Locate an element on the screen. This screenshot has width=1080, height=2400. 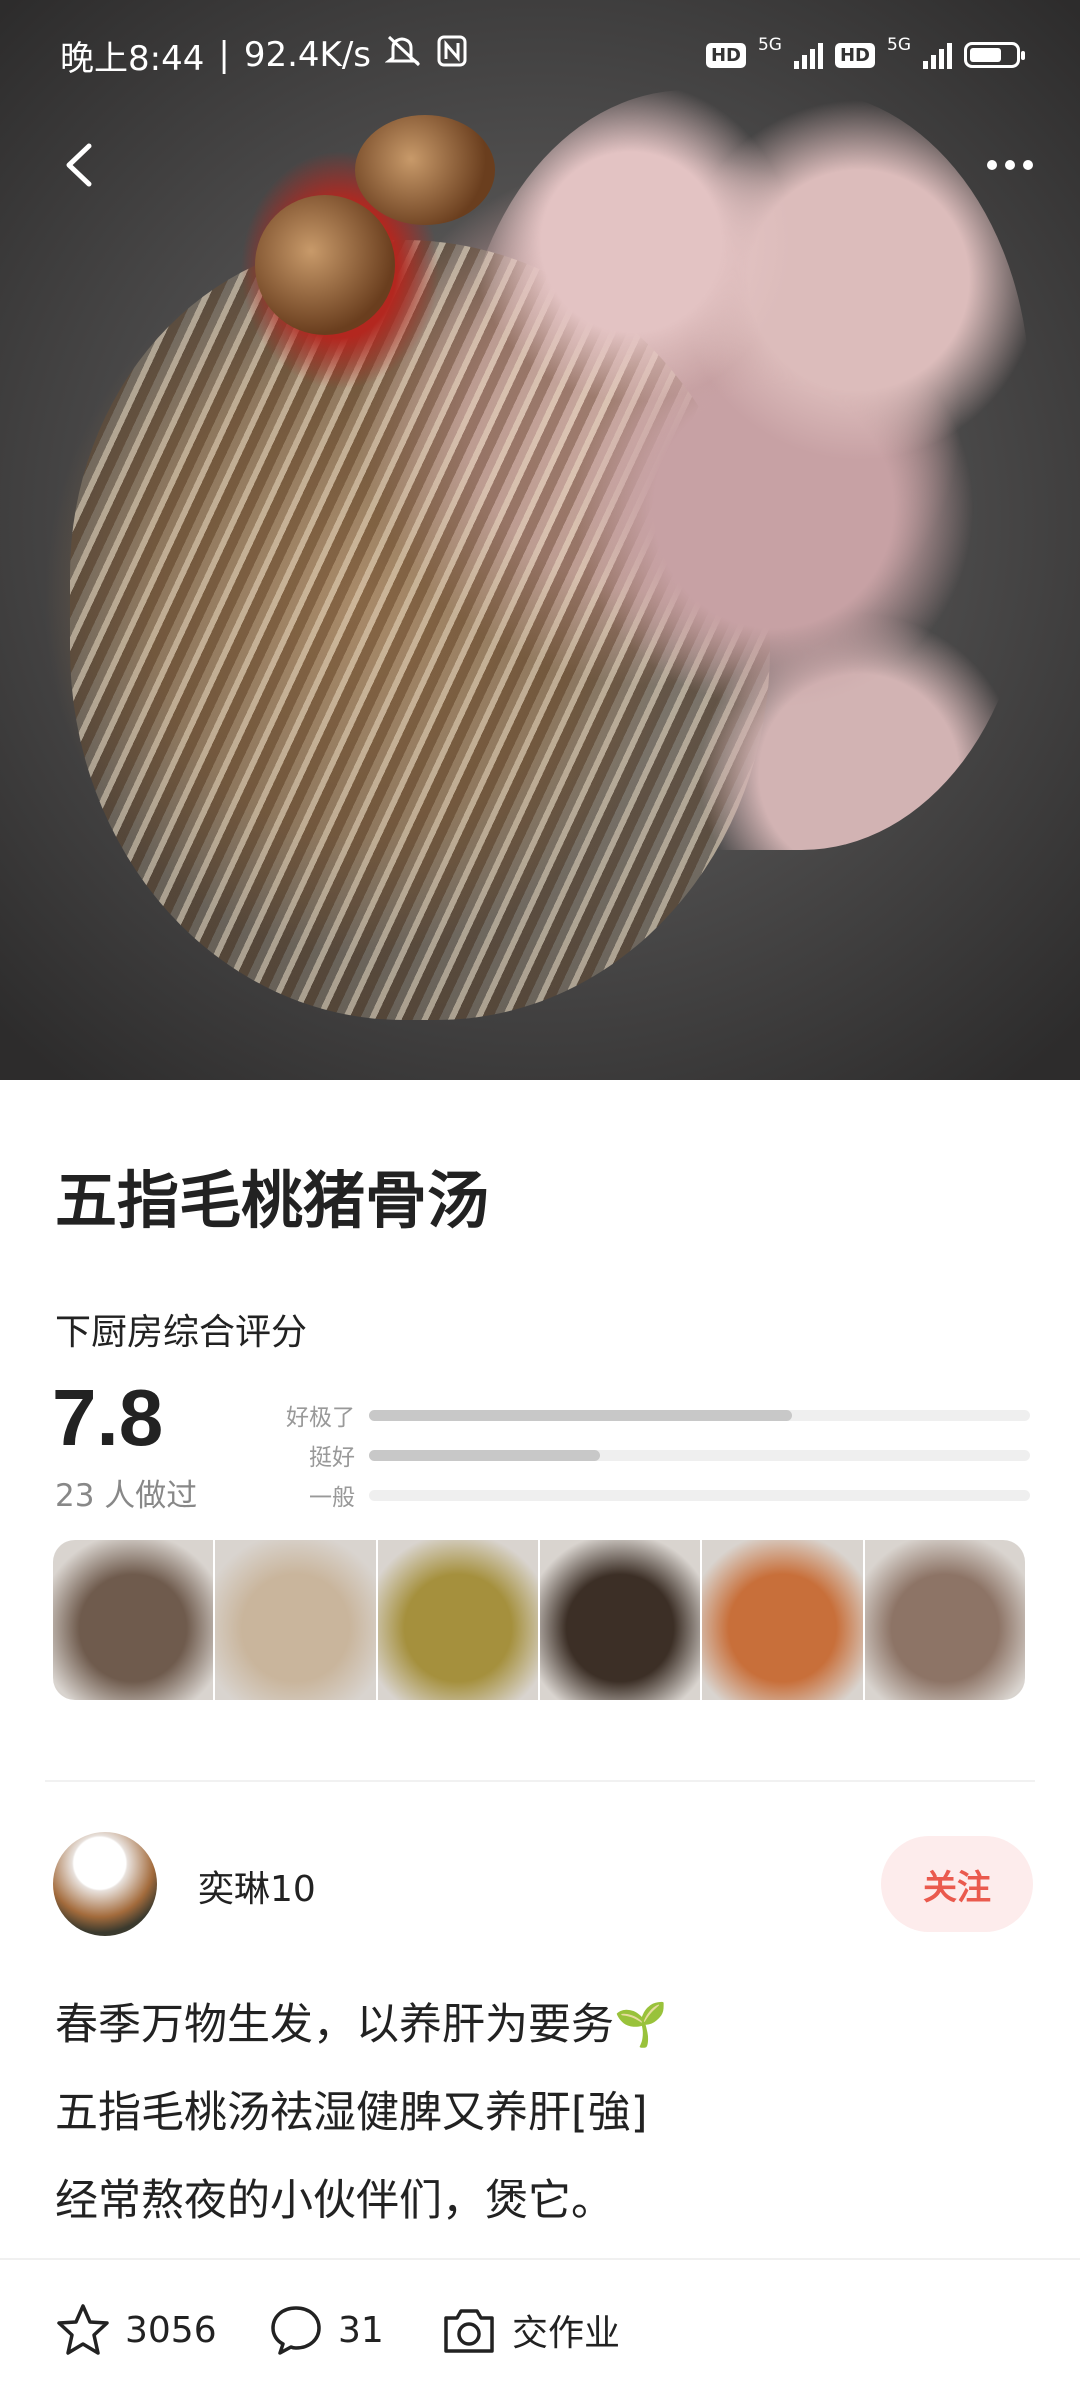
description-line: 春季万物生发，以养肝为要务🌱 is located at coordinates (361, 2025).